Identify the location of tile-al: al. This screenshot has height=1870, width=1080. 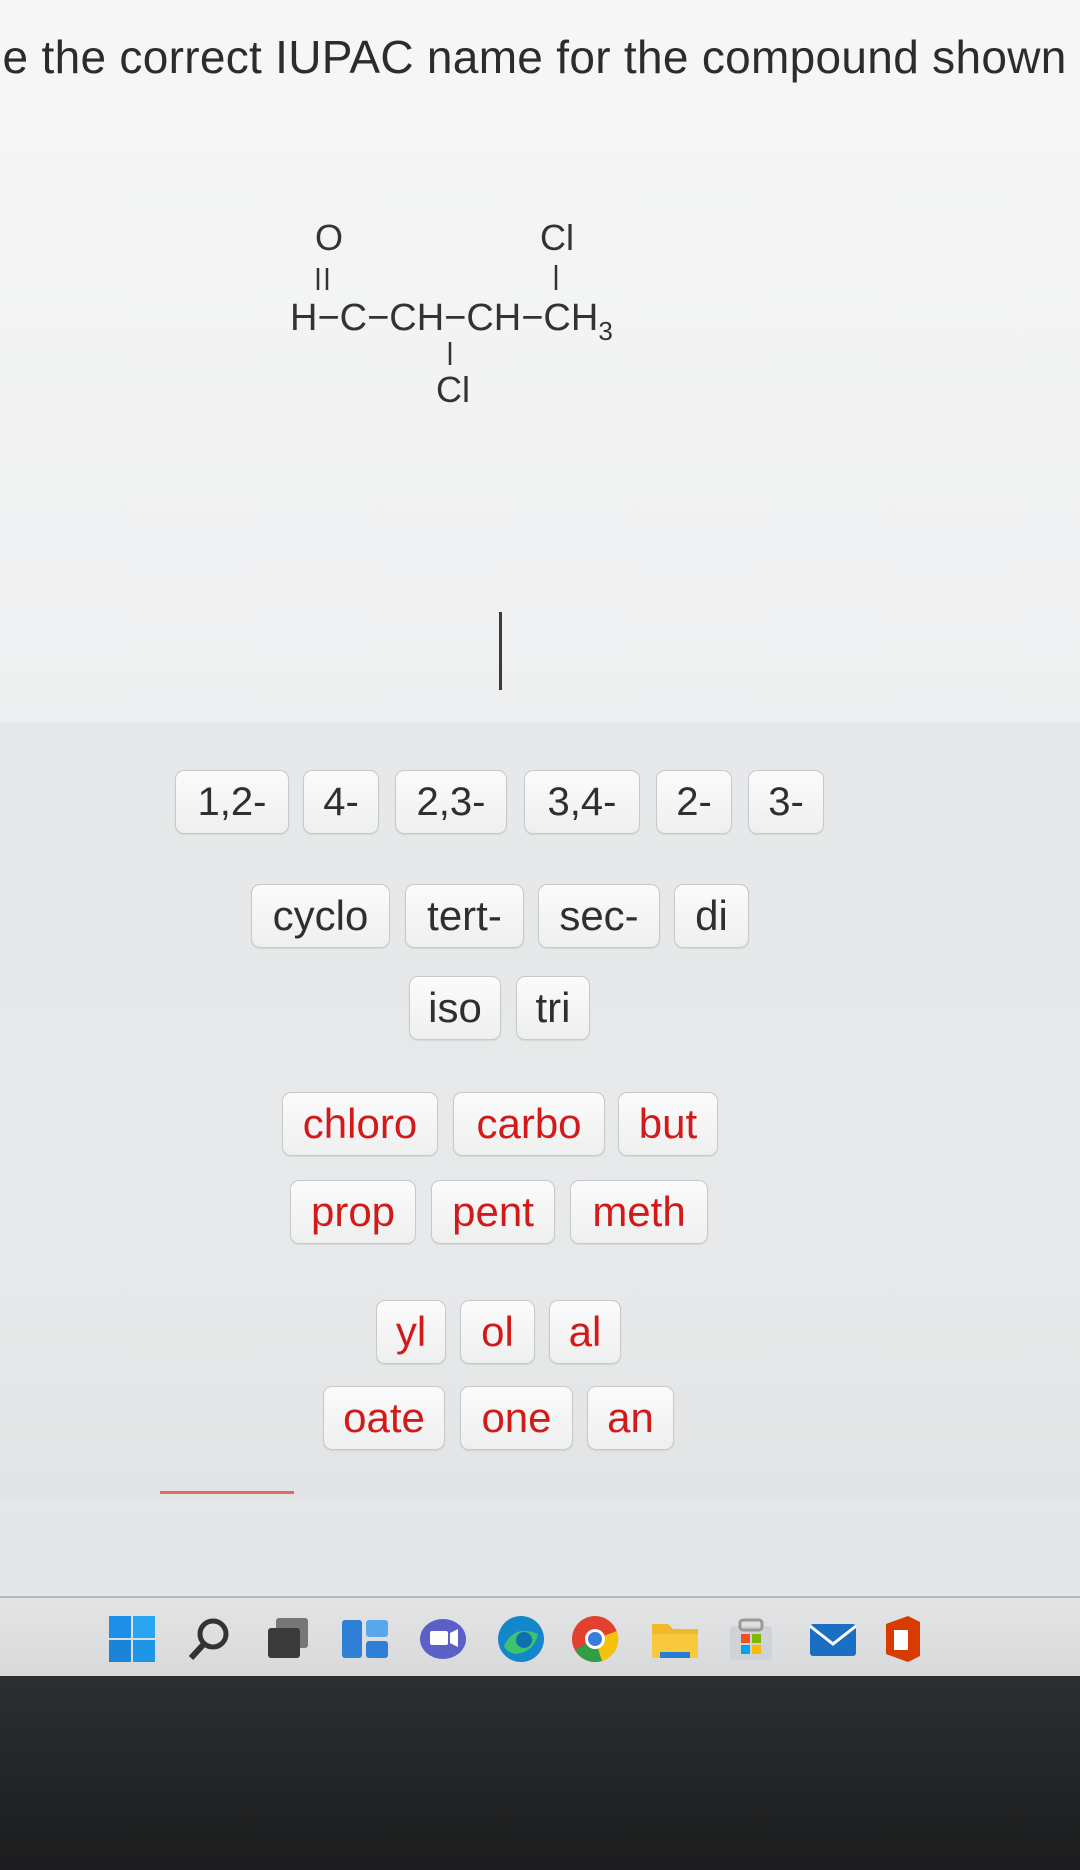
(585, 1332).